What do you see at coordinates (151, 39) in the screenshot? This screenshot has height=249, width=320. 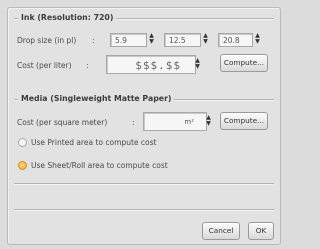 I see `drop-size-1-stepper-icon: ▲ ▼` at bounding box center [151, 39].